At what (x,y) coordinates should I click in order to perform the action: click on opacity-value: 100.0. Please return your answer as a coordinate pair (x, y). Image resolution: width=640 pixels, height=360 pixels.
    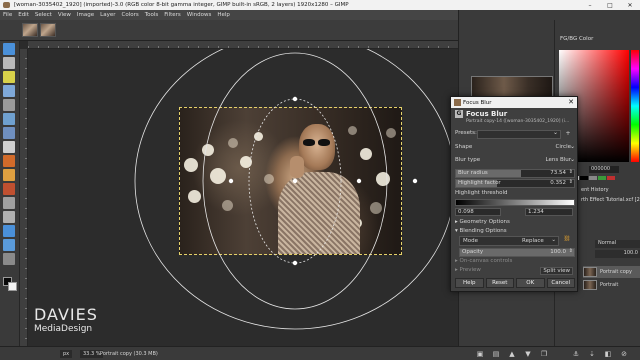
    Looking at the image, I should click on (558, 252).